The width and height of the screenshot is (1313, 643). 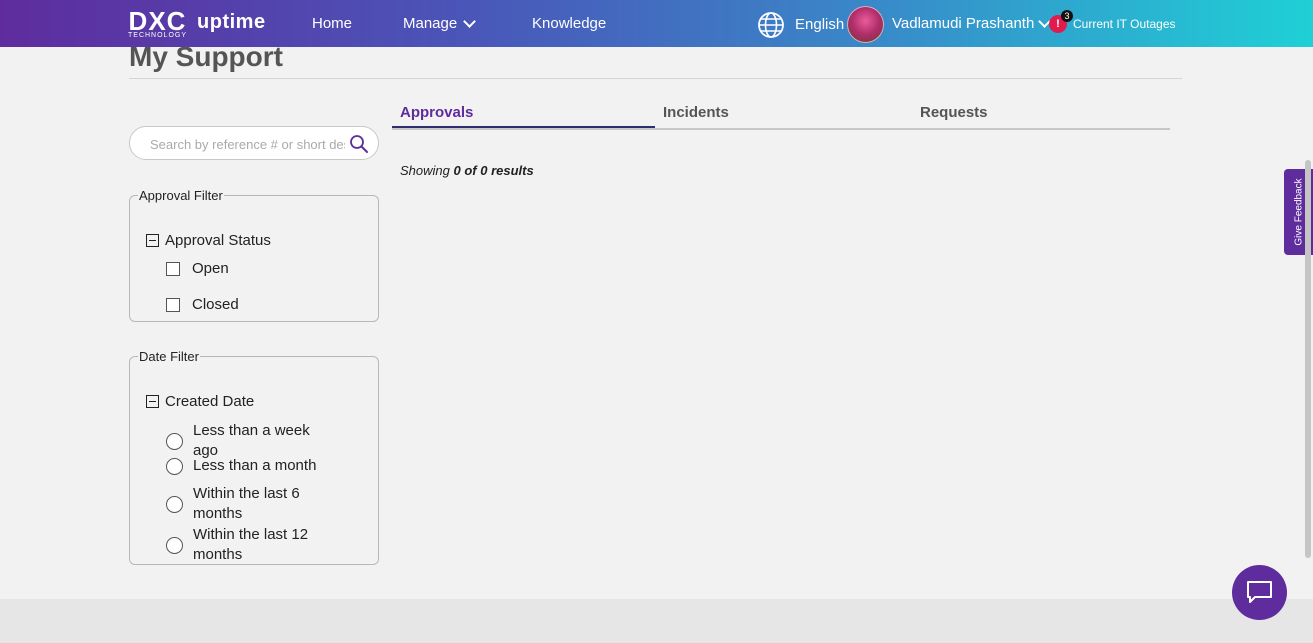 What do you see at coordinates (215, 304) in the screenshot?
I see `option-label-closed: Closed` at bounding box center [215, 304].